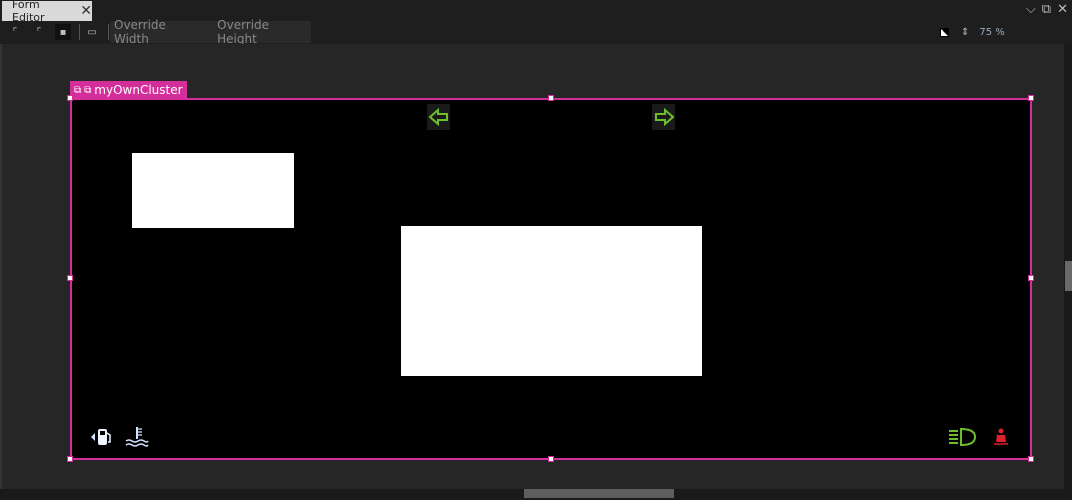 The width and height of the screenshot is (1072, 500). What do you see at coordinates (551, 98) in the screenshot?
I see `resize-handle-n` at bounding box center [551, 98].